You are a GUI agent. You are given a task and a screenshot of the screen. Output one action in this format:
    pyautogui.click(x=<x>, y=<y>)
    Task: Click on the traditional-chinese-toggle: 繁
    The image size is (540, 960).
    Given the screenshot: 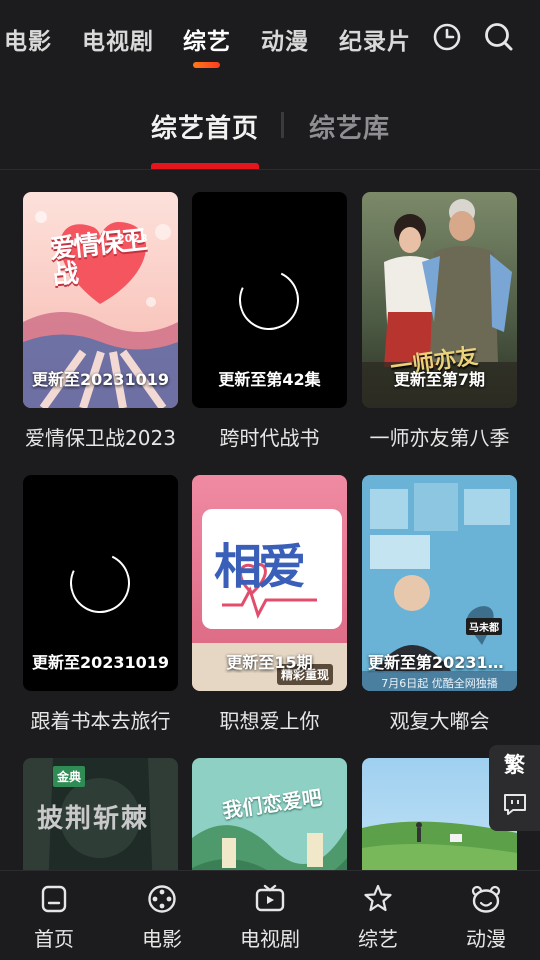 What is the action you would take?
    pyautogui.click(x=514, y=764)
    